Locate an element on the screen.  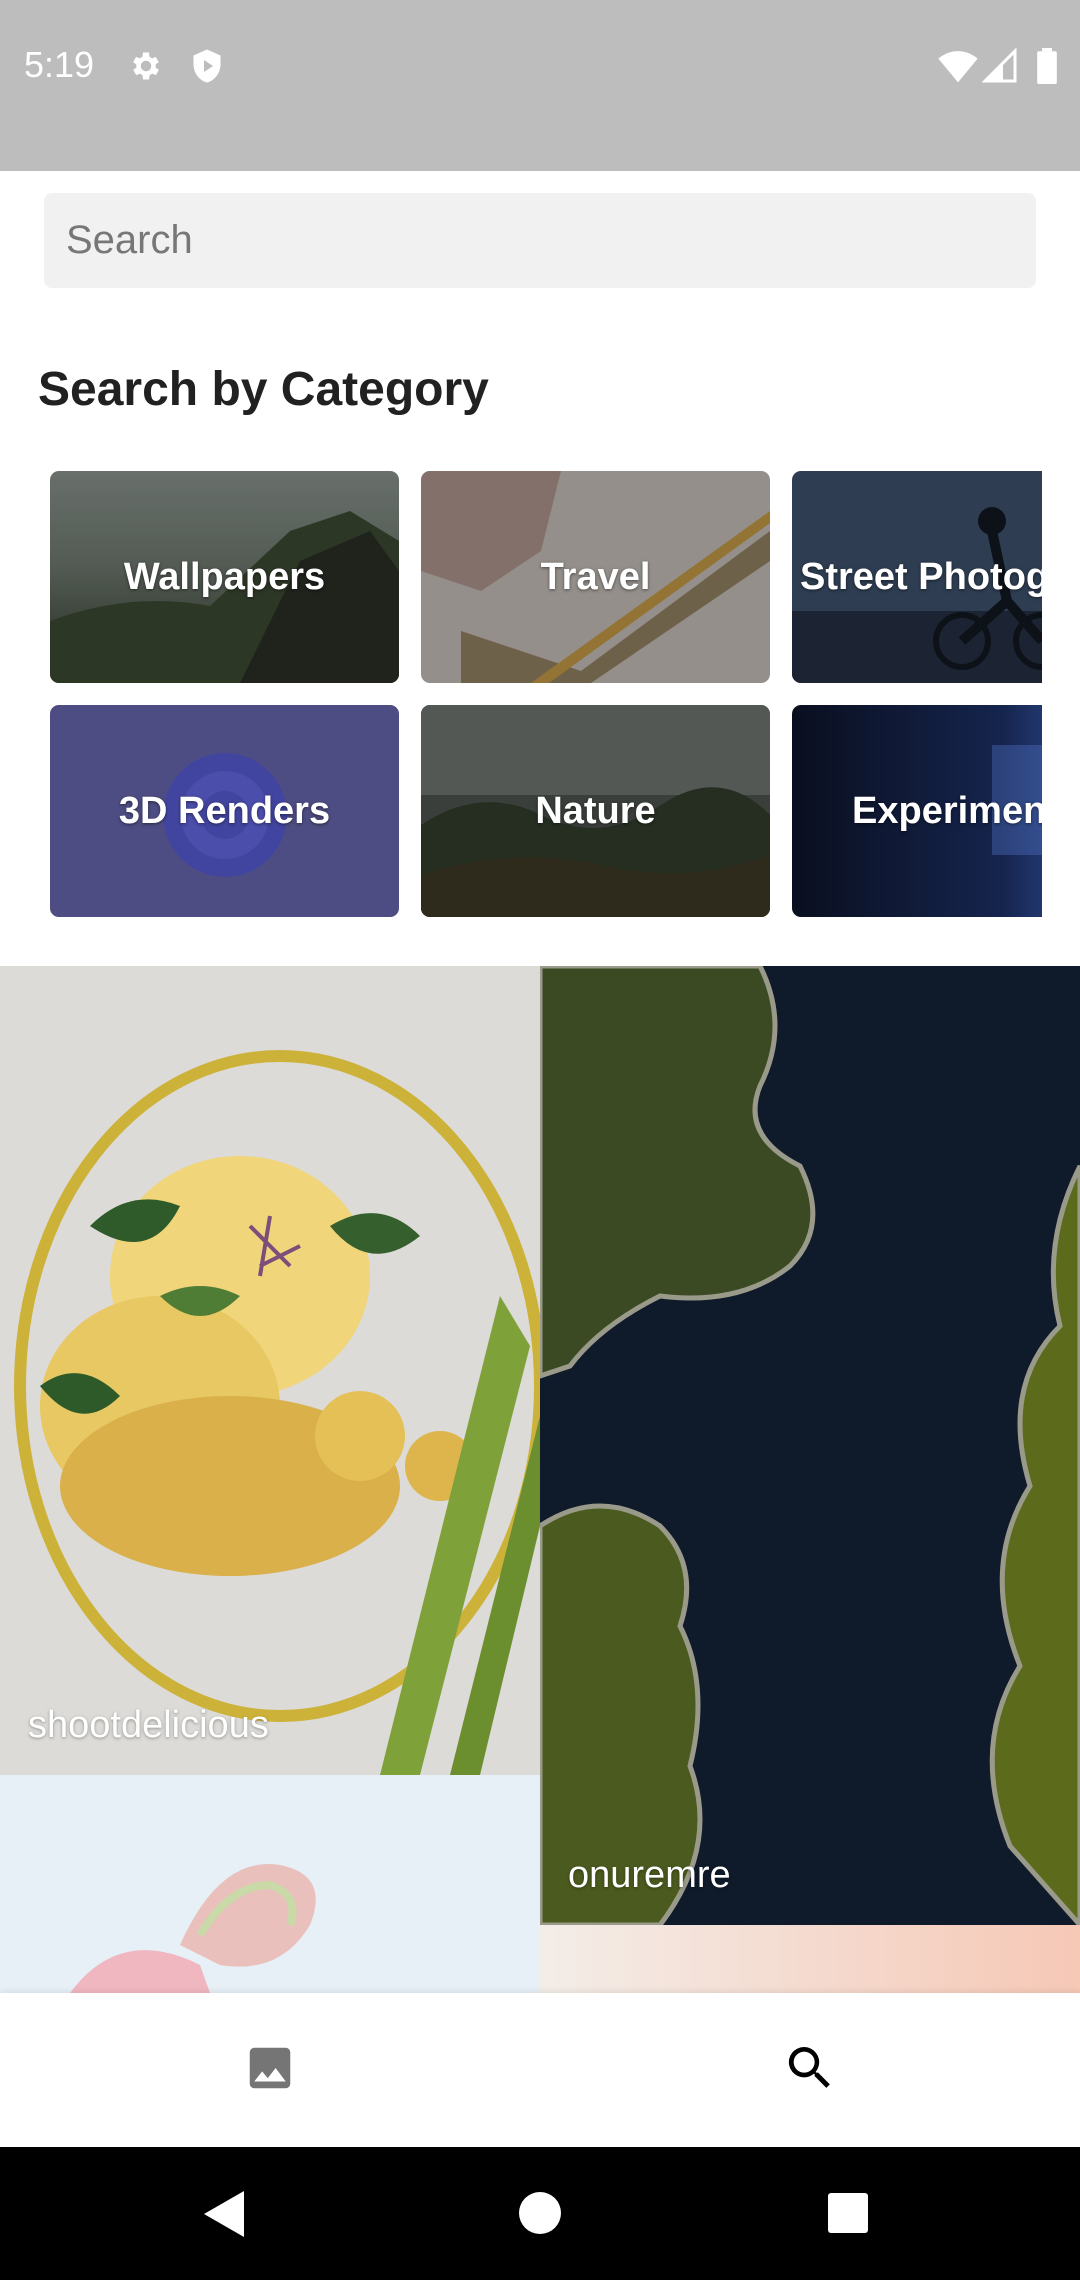
photo-credit: shootdelicious is located at coordinates (148, 1725).